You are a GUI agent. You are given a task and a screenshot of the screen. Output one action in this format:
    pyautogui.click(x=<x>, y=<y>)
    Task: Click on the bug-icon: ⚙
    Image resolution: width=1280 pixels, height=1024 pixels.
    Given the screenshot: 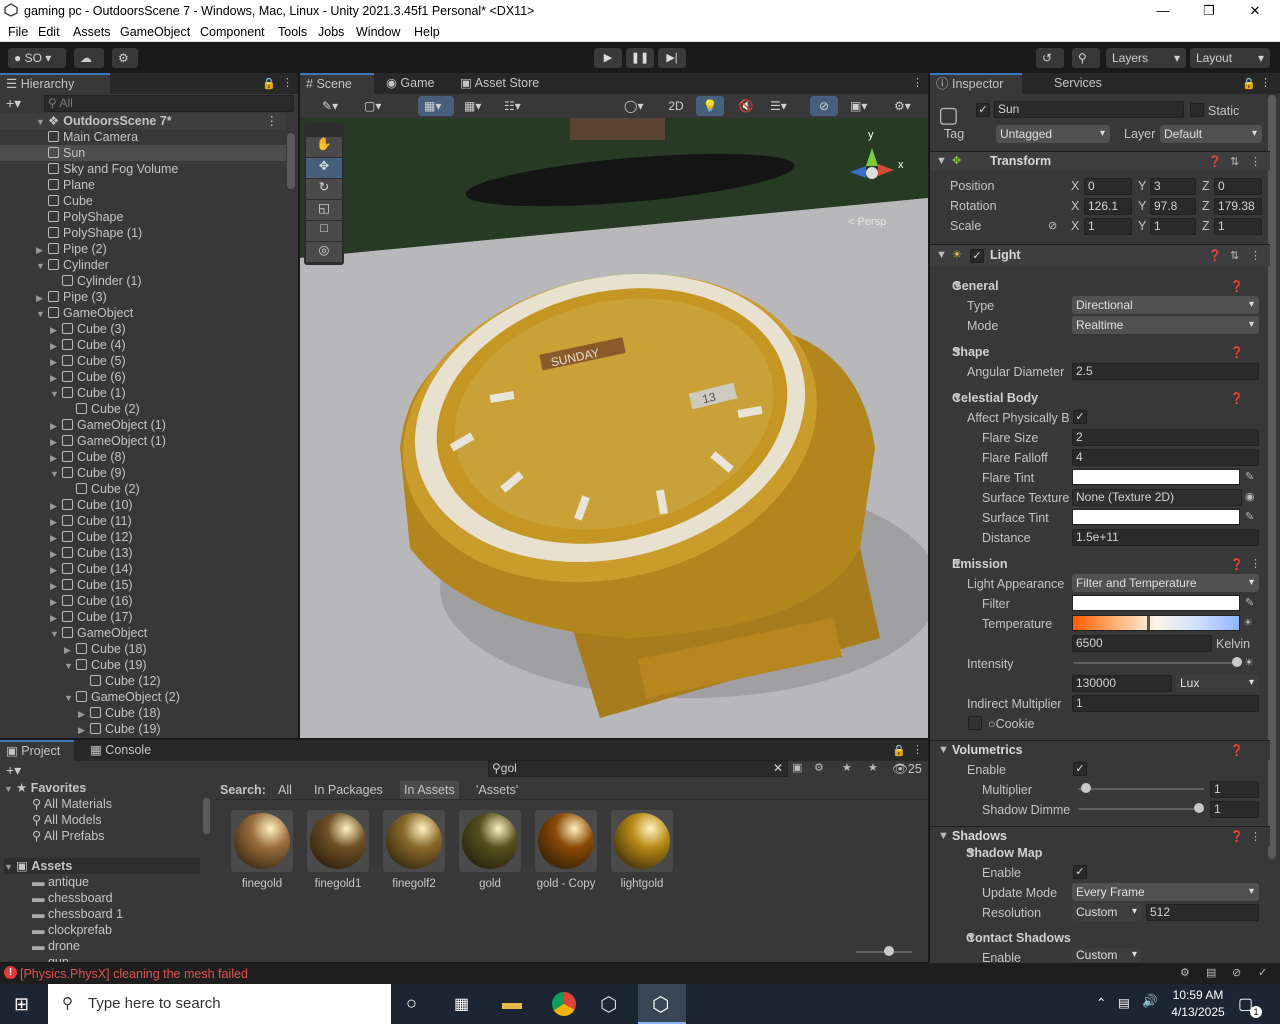 What is the action you would take?
    pyautogui.click(x=1185, y=972)
    